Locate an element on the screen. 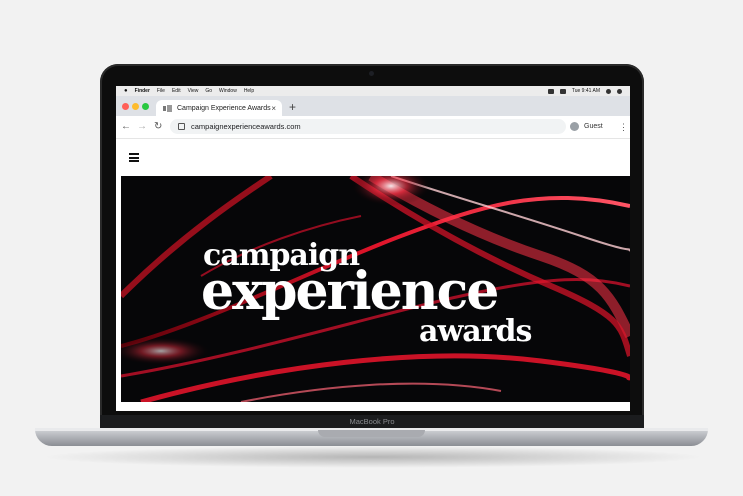  lock-icon is located at coordinates (181, 126).